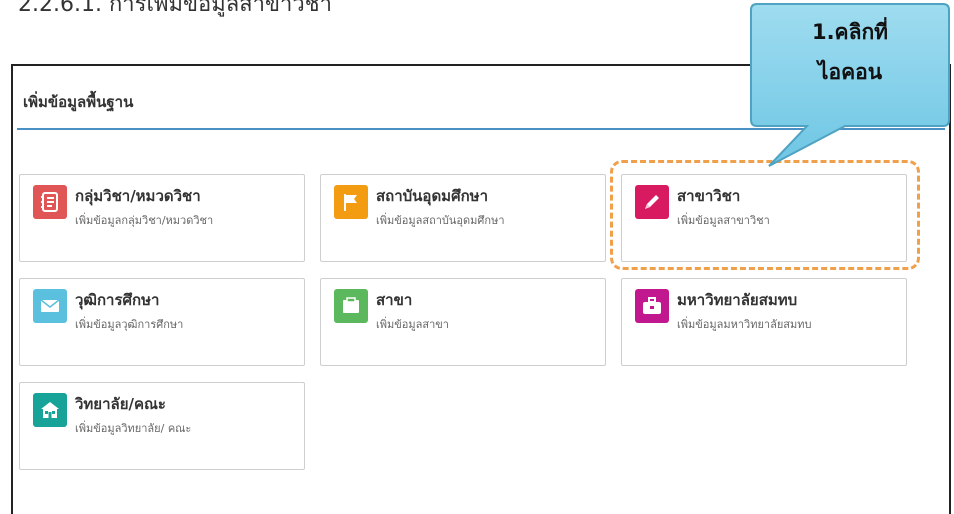  Describe the element at coordinates (144, 220) in the screenshot. I see `card-subtitle: เพิ่มข้อมูลกลุ่มวิชา/หมวดวิชา` at that location.